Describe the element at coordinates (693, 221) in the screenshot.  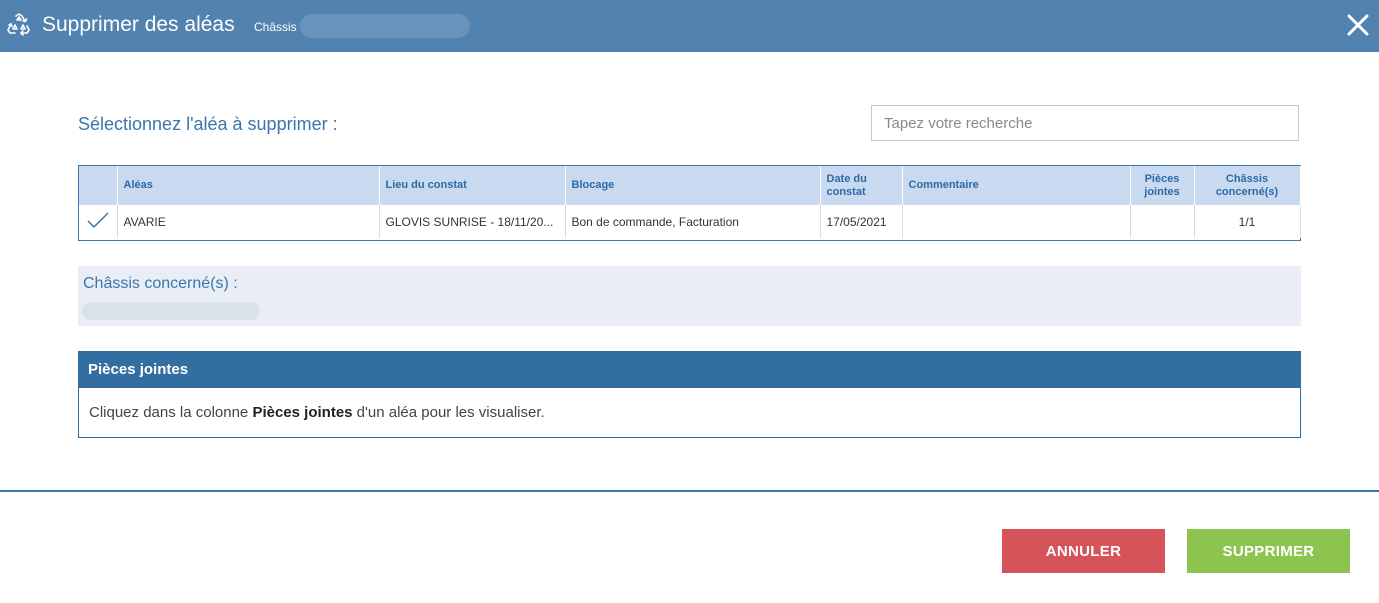
I see `cell-blocage: Bon de commande, Facturation` at that location.